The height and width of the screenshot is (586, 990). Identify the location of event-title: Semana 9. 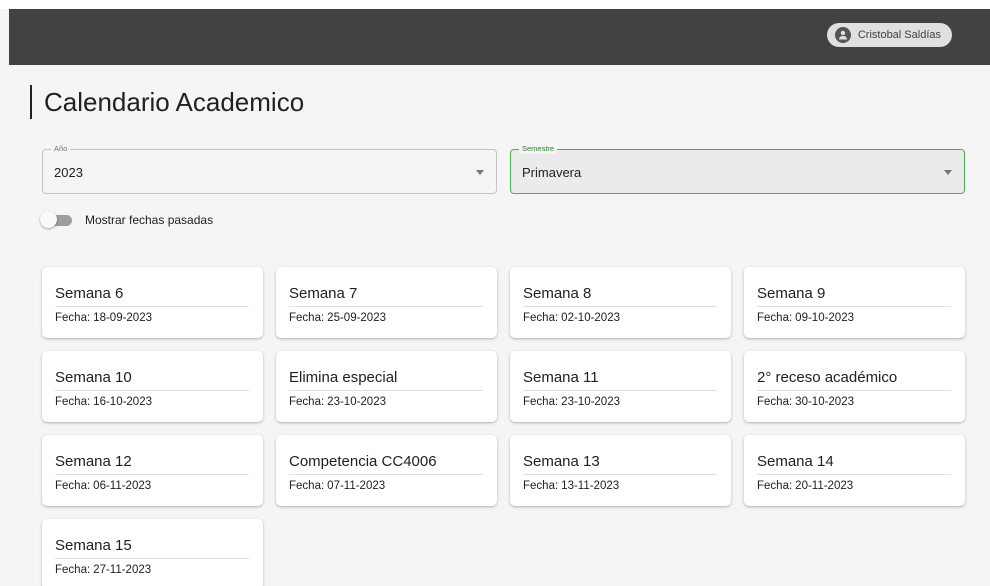
(854, 296).